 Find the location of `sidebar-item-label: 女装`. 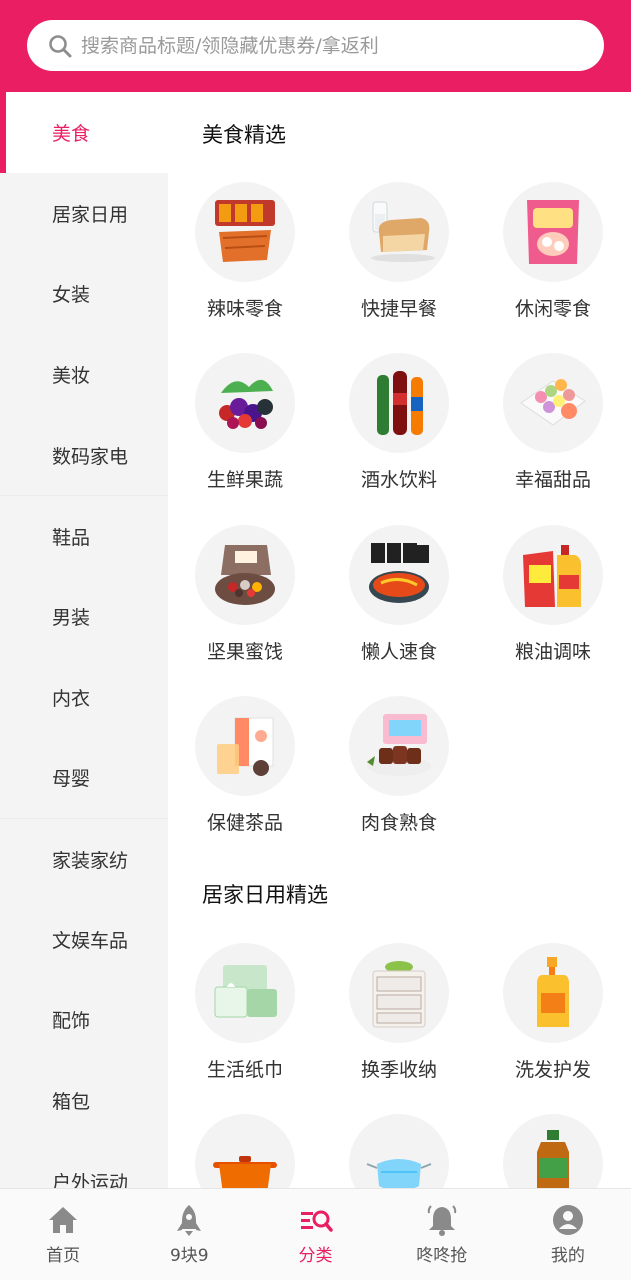

sidebar-item-label: 女装 is located at coordinates (71, 295).